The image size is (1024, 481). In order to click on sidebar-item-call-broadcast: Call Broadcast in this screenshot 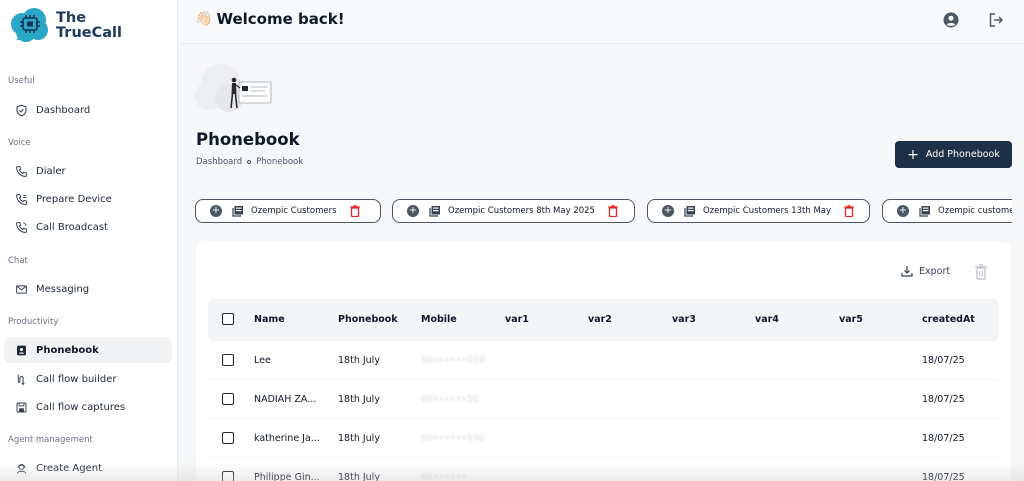, I will do `click(88, 227)`.